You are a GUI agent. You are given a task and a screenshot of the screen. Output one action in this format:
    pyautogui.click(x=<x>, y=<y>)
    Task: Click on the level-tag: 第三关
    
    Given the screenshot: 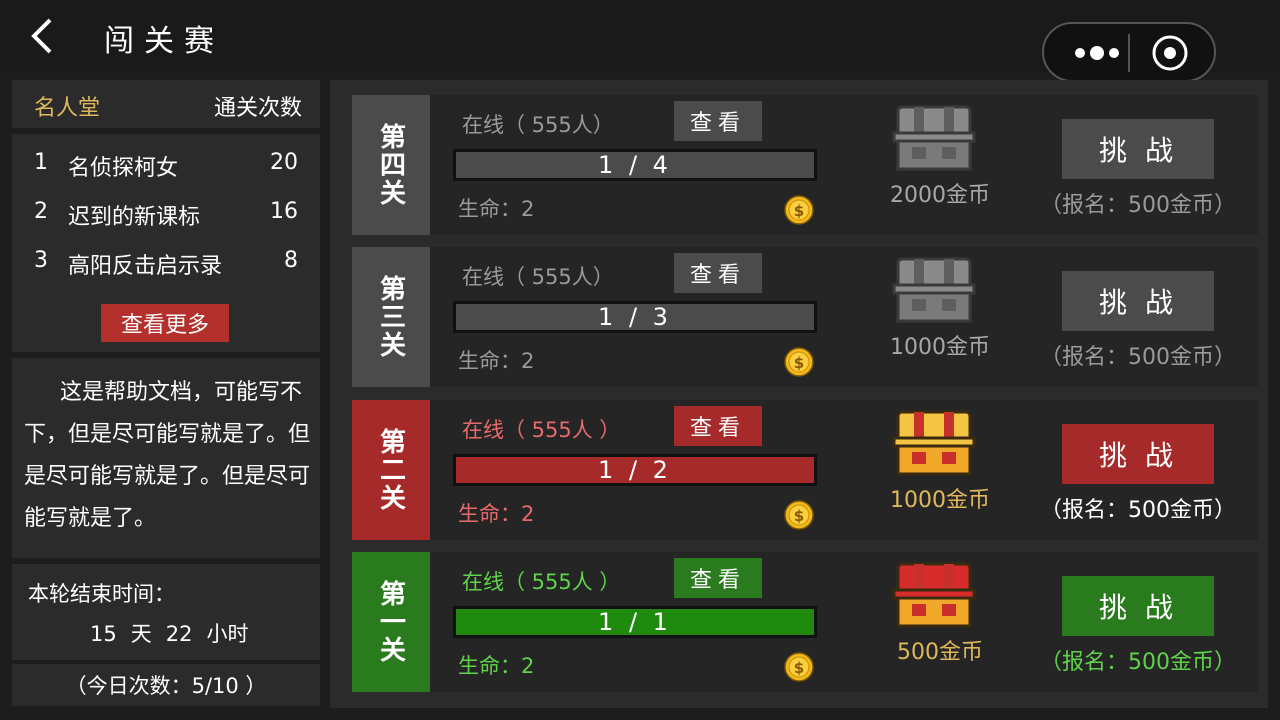 What is the action you would take?
    pyautogui.click(x=391, y=317)
    